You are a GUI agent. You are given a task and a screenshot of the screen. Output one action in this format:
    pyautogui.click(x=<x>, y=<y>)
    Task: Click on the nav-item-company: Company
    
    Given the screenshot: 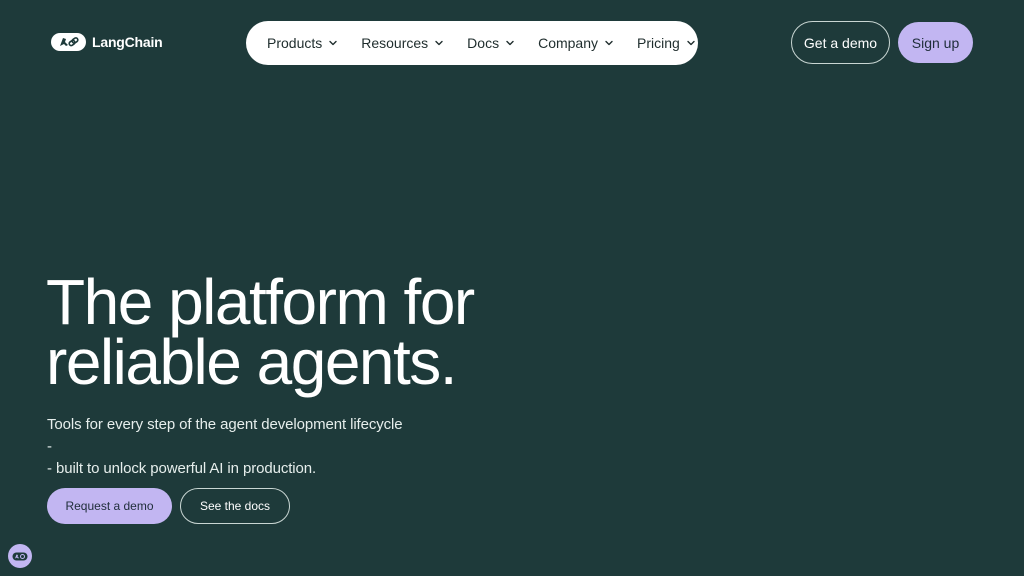 What is the action you would take?
    pyautogui.click(x=576, y=43)
    